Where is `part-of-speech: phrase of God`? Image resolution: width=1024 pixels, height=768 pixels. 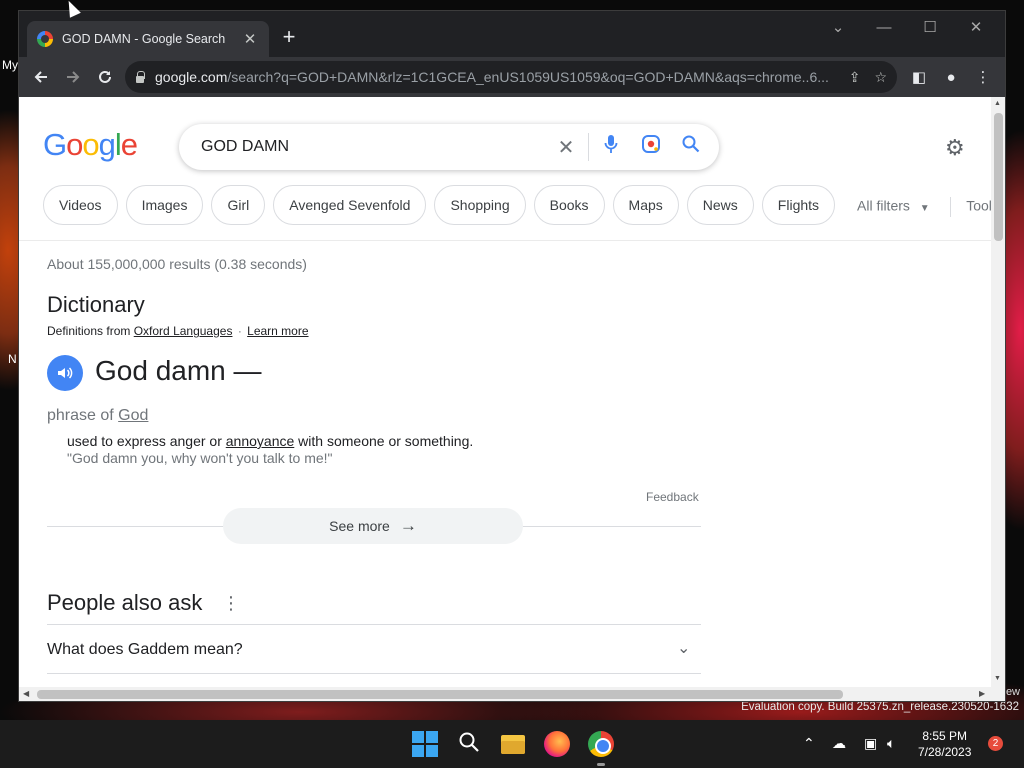 part-of-speech: phrase of God is located at coordinates (97, 416).